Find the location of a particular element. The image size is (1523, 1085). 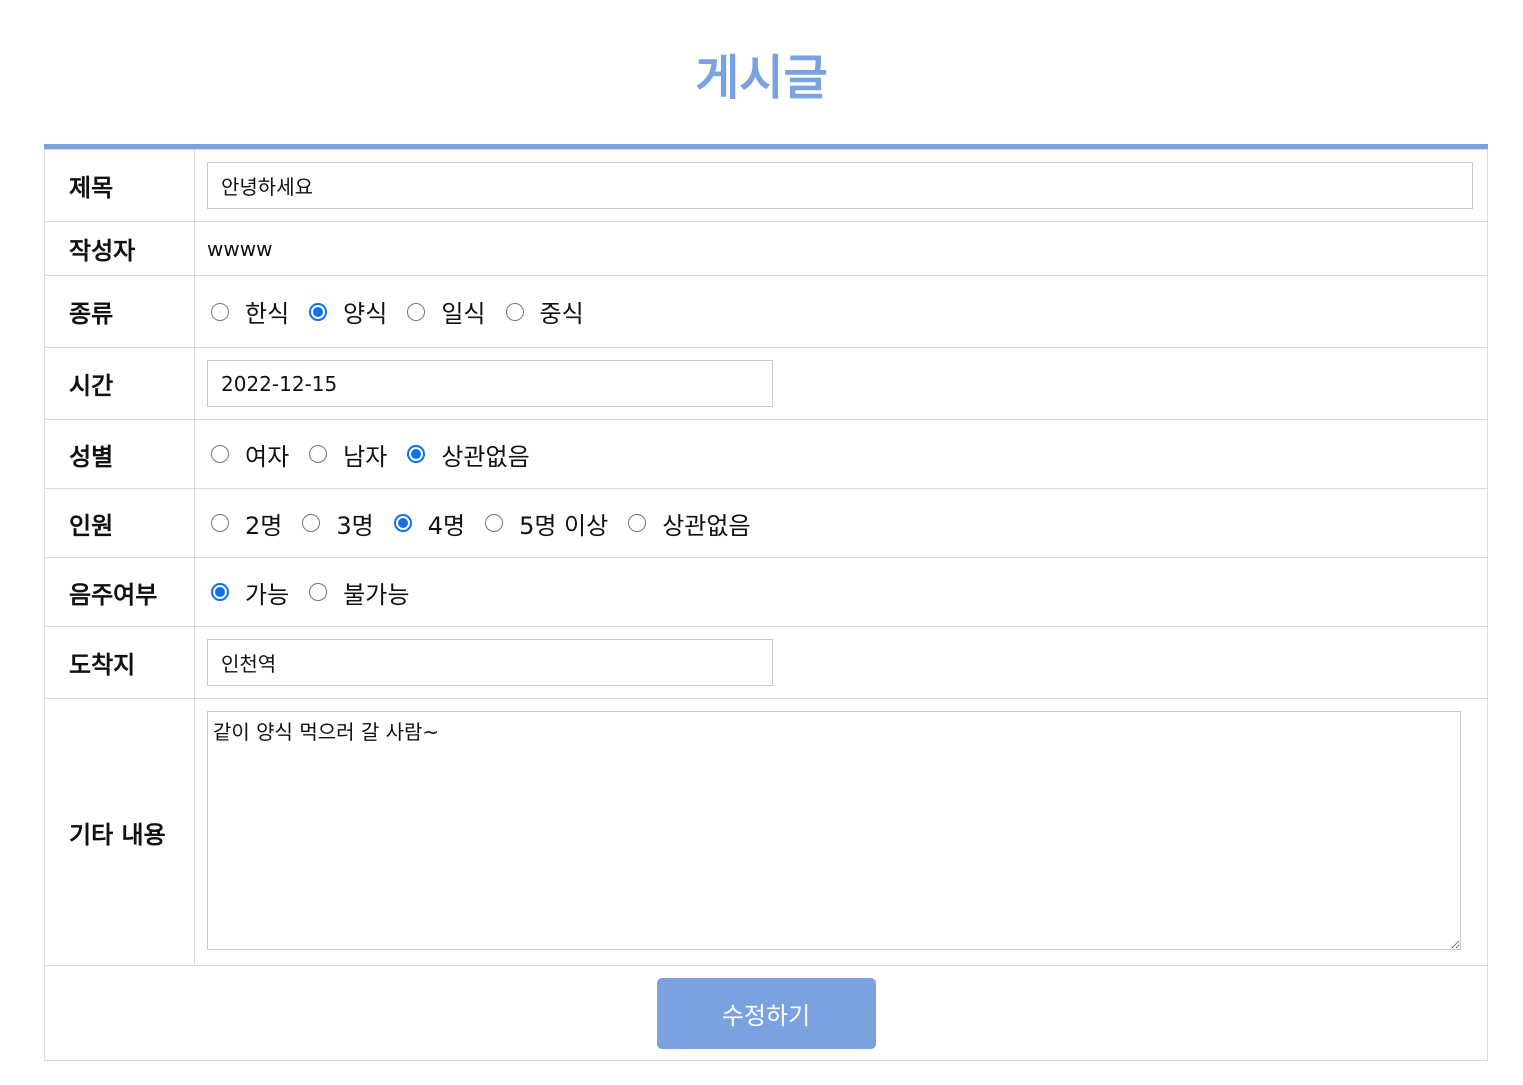

gender-cell: 여자 남자 상관없음 is located at coordinates (841, 454).